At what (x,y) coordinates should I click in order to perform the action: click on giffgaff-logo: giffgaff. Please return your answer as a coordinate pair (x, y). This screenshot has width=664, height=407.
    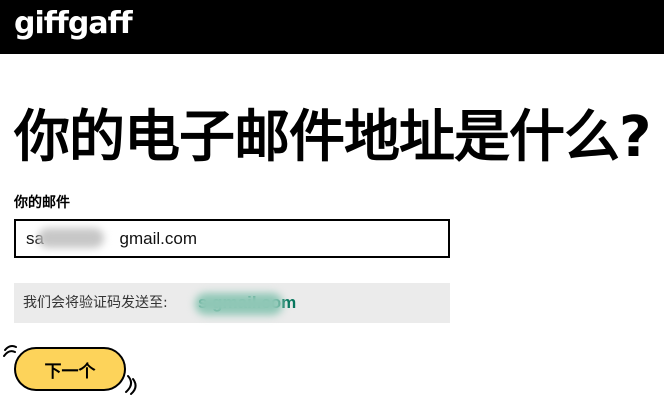
    Looking at the image, I should click on (73, 24).